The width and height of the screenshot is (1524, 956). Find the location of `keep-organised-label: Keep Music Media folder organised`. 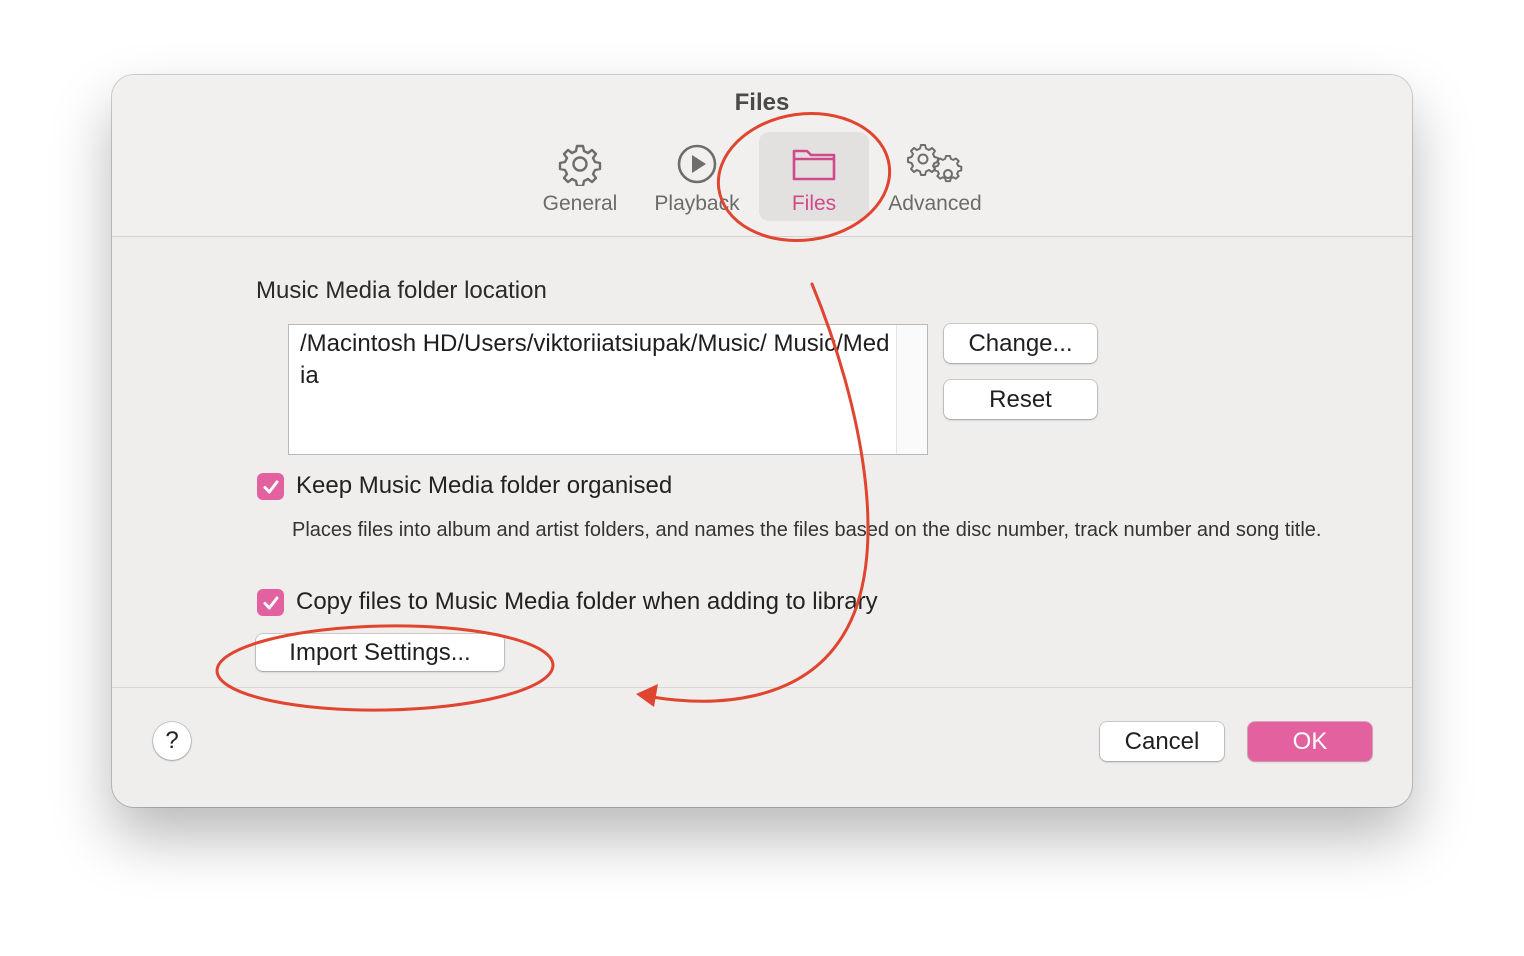

keep-organised-label: Keep Music Media folder organised is located at coordinates (484, 485).